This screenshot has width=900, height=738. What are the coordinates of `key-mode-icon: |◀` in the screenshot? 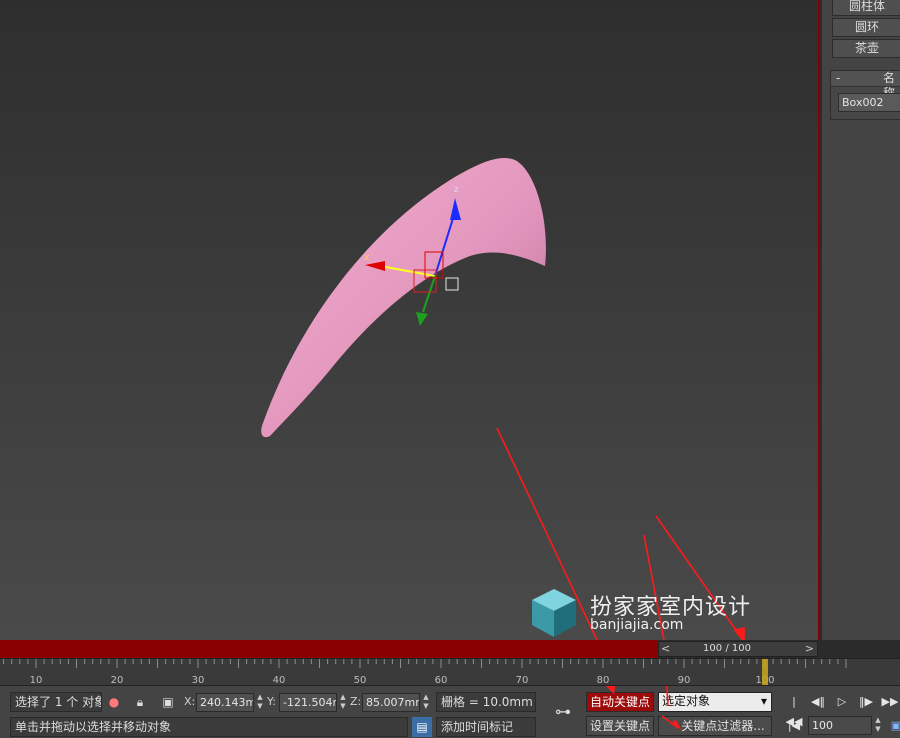 It's located at (794, 726).